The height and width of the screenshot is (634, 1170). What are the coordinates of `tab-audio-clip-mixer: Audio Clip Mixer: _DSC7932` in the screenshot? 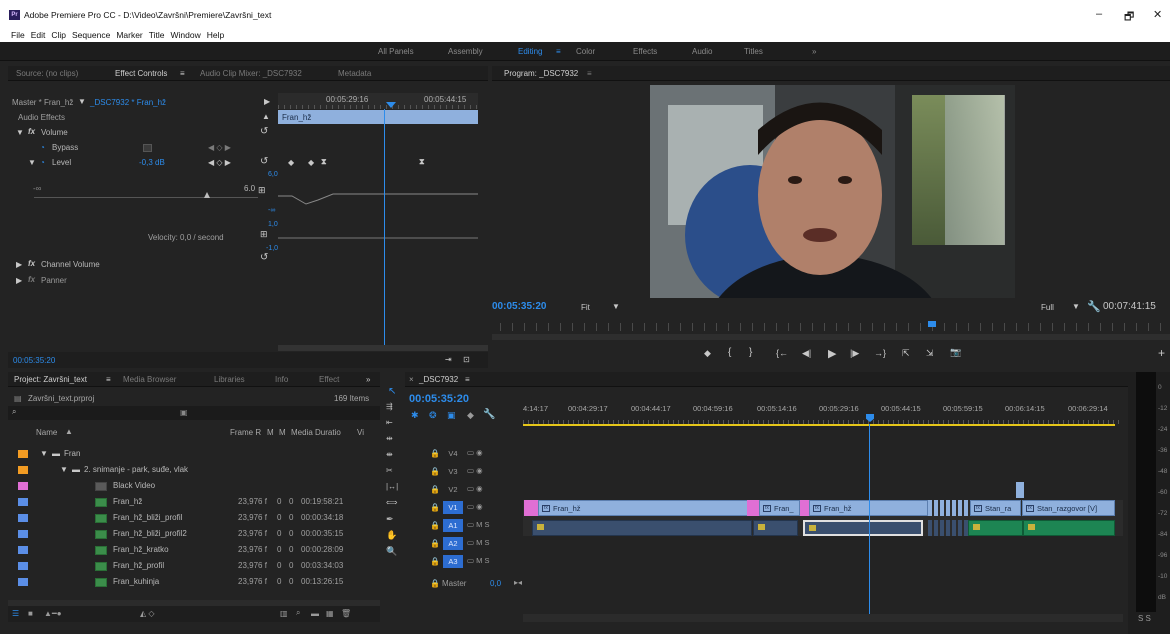 It's located at (251, 73).